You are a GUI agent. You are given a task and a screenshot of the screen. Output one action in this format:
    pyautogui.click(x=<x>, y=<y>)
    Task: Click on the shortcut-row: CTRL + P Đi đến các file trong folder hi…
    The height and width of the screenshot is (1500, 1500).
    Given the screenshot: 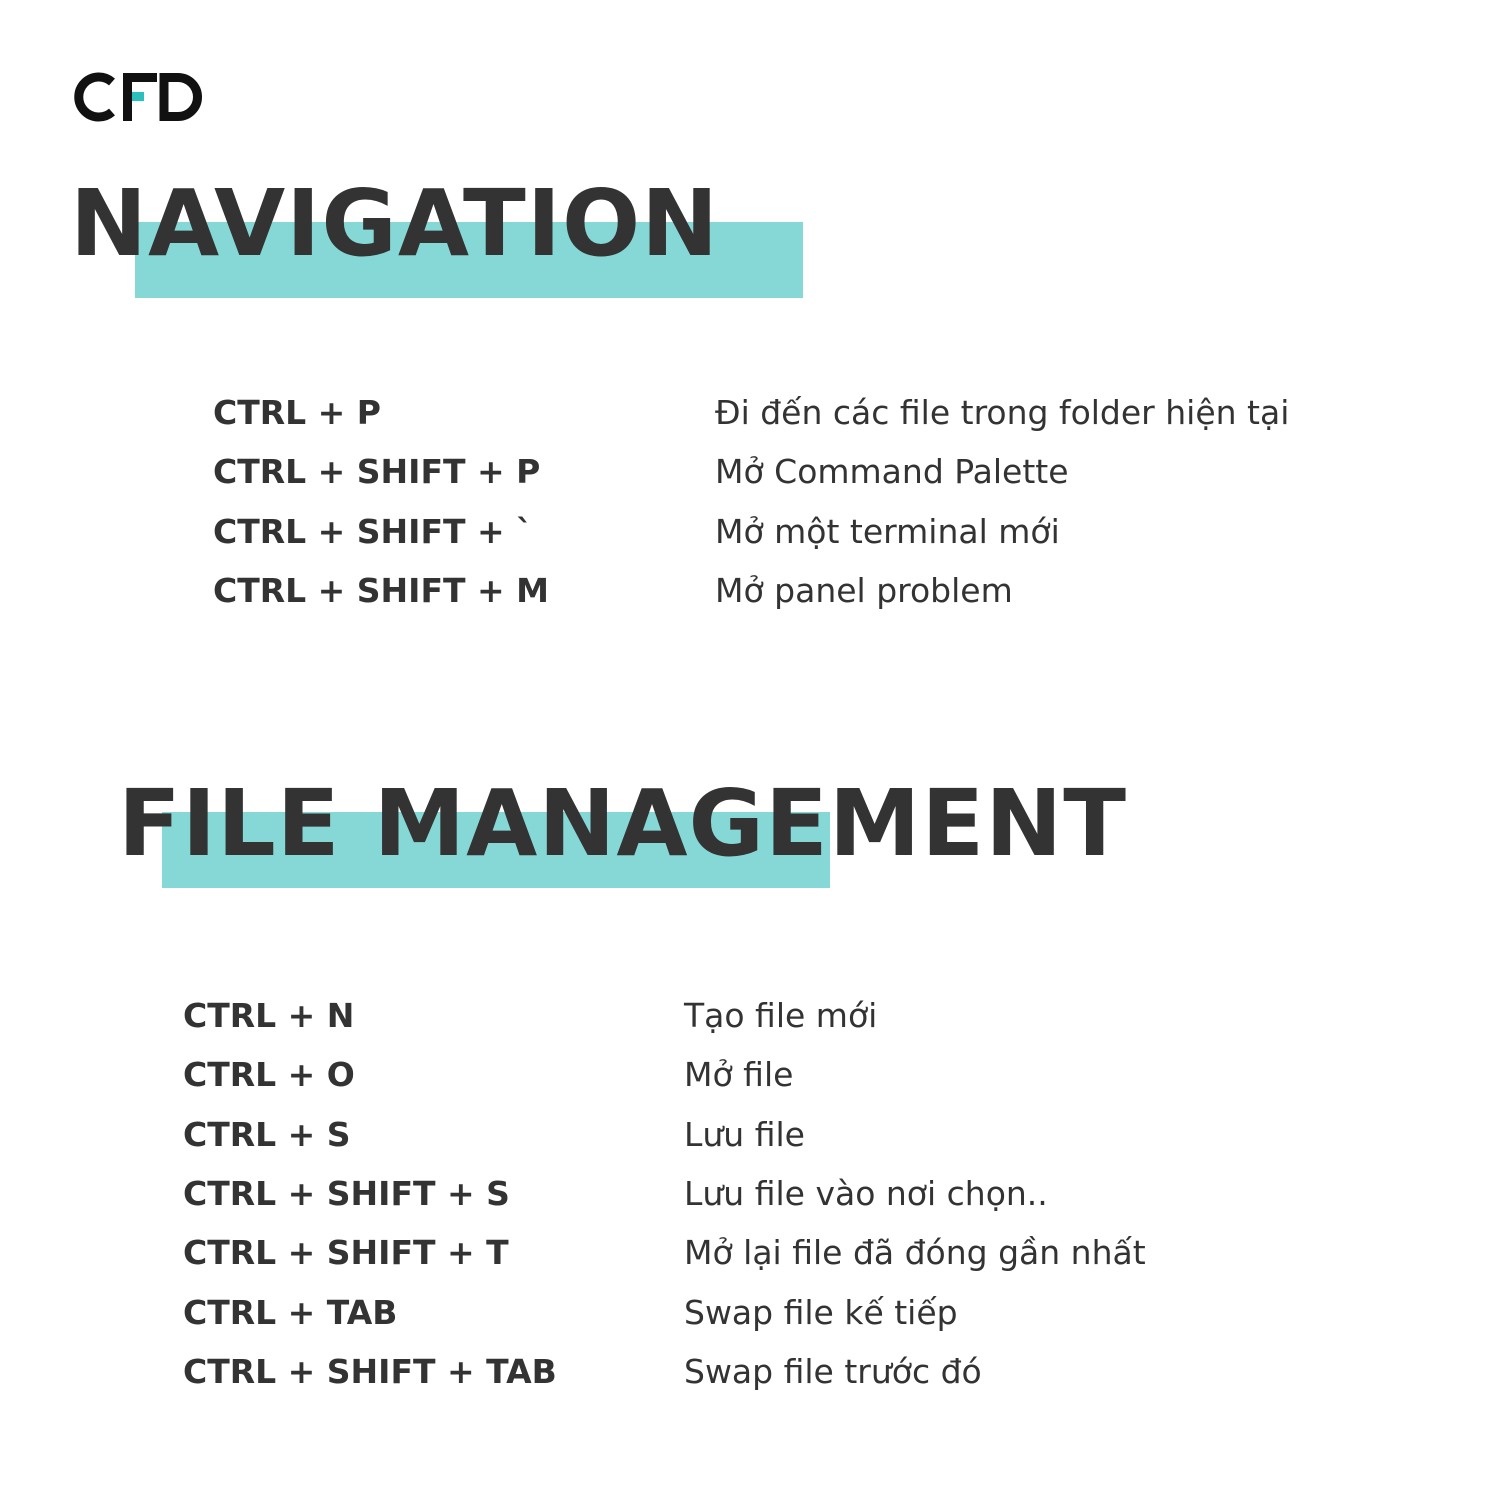 What is the action you would take?
    pyautogui.click(x=751, y=412)
    